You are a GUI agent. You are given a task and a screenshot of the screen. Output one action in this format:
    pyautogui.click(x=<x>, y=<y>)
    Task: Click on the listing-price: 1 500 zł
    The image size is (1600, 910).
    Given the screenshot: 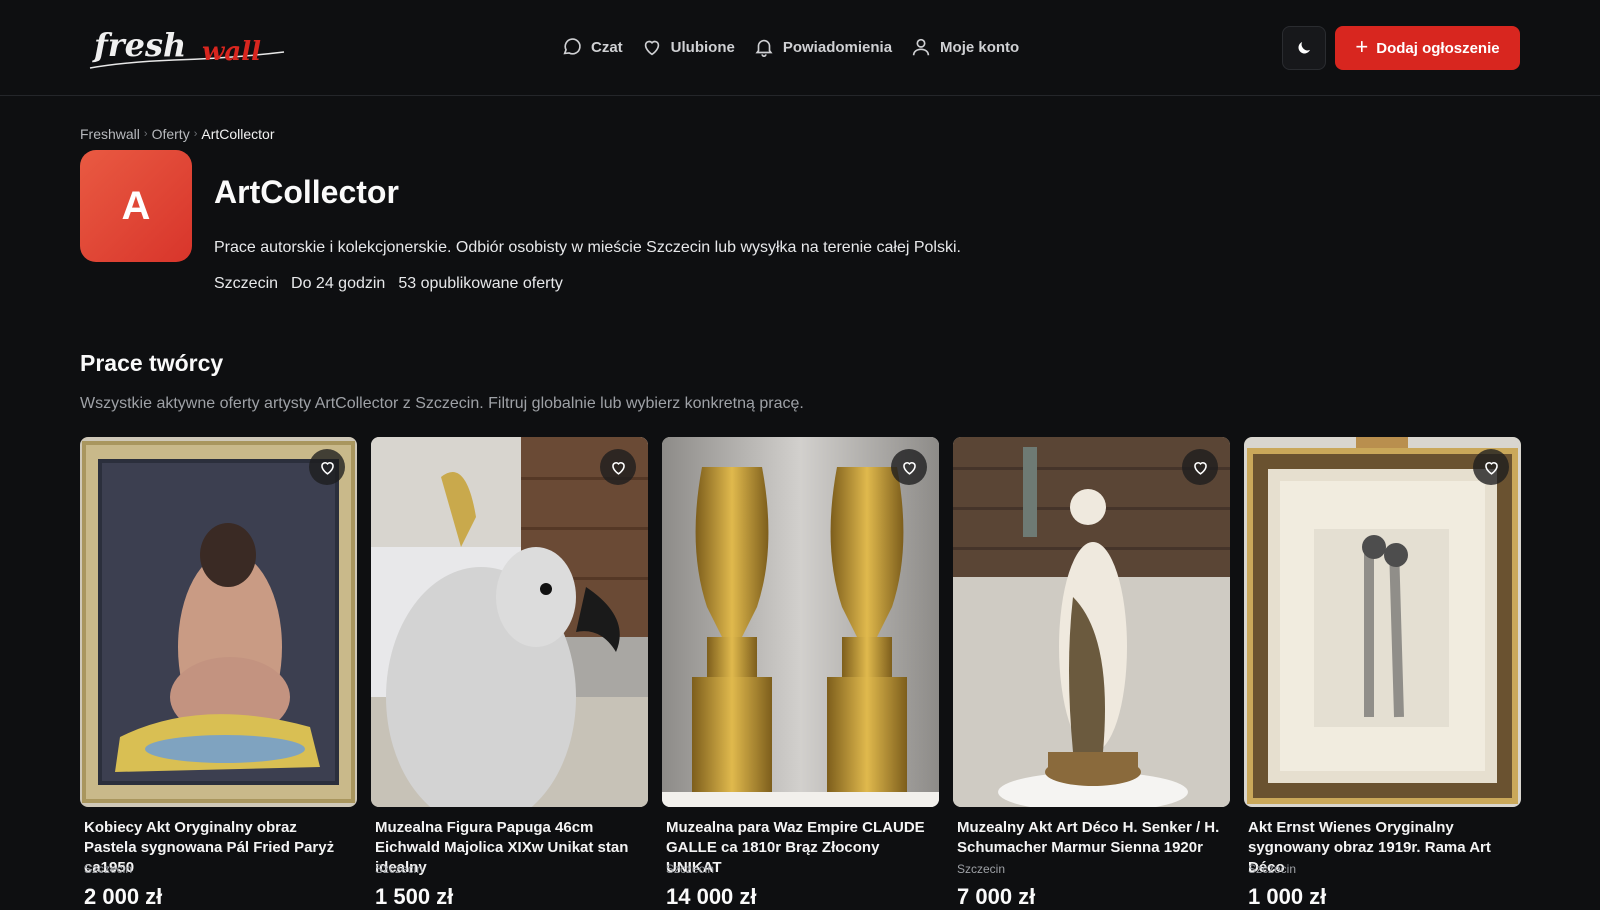 What is the action you would take?
    pyautogui.click(x=414, y=896)
    